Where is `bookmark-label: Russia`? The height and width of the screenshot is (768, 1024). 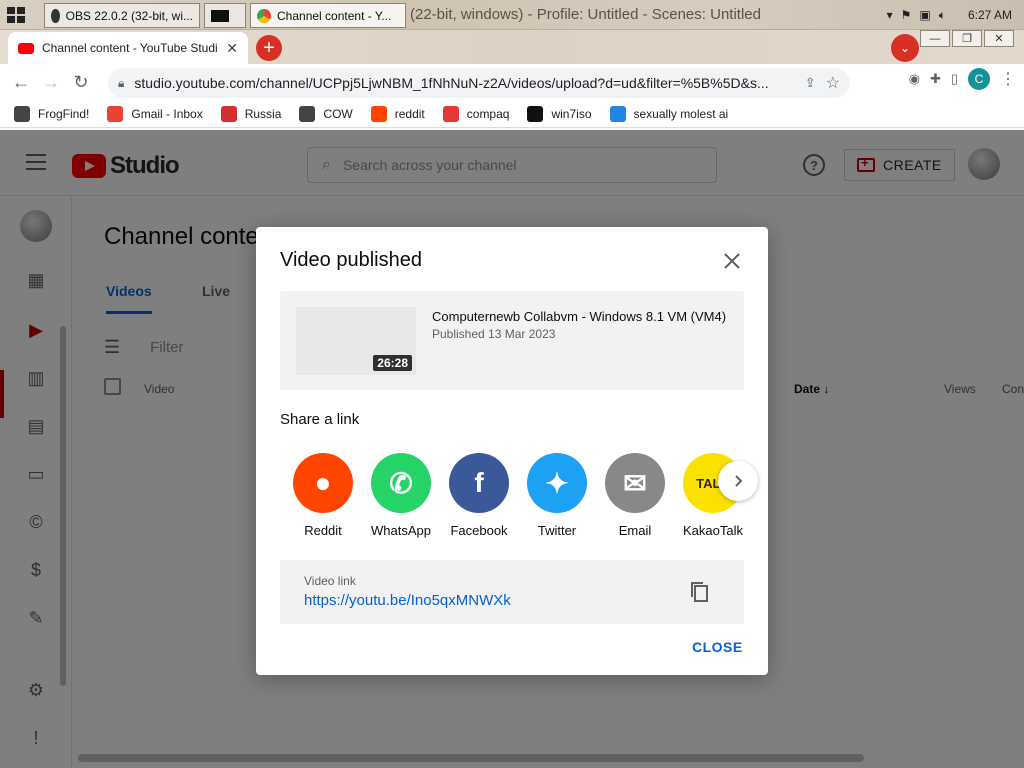 bookmark-label: Russia is located at coordinates (263, 113).